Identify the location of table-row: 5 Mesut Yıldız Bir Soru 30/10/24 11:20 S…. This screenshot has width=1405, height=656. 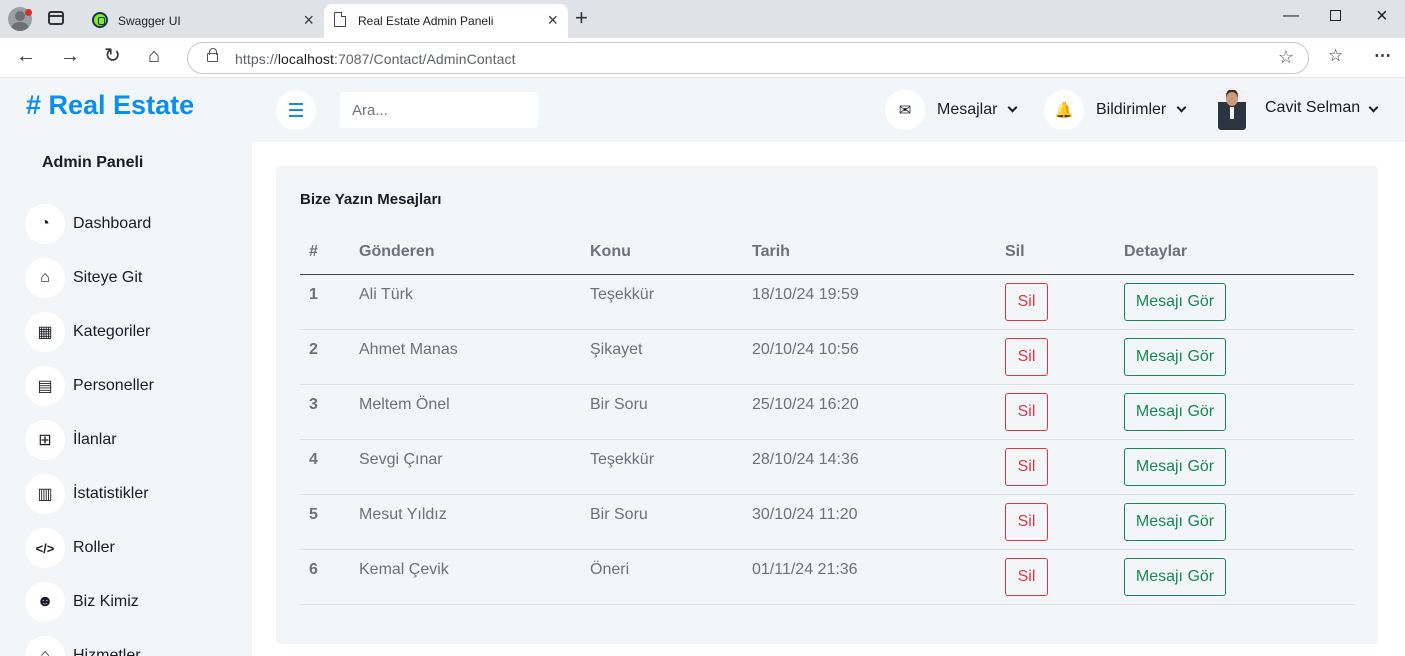
(827, 522).